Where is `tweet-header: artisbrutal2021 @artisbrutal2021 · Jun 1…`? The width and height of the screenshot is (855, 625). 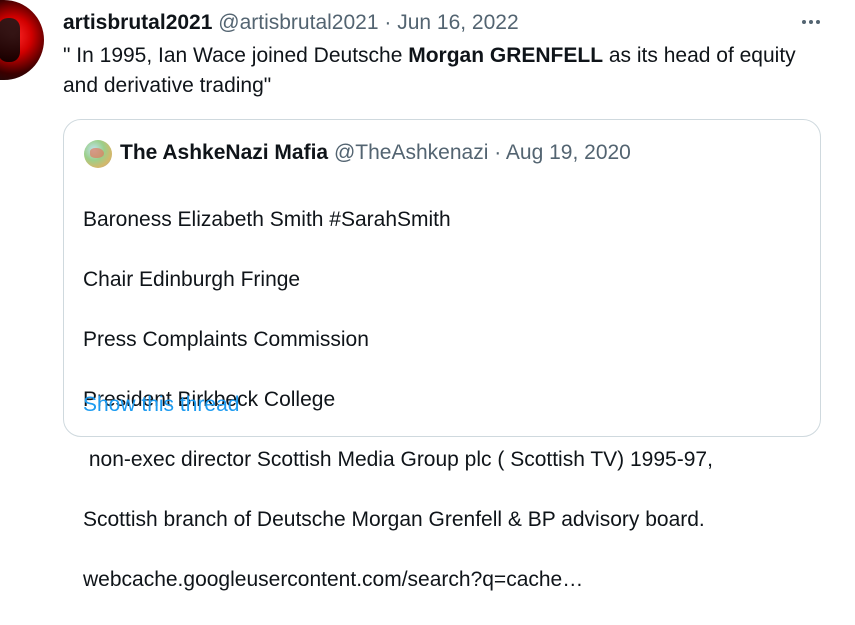
tweet-header: artisbrutal2021 @artisbrutal2021 · Jun 1… is located at coordinates (291, 23).